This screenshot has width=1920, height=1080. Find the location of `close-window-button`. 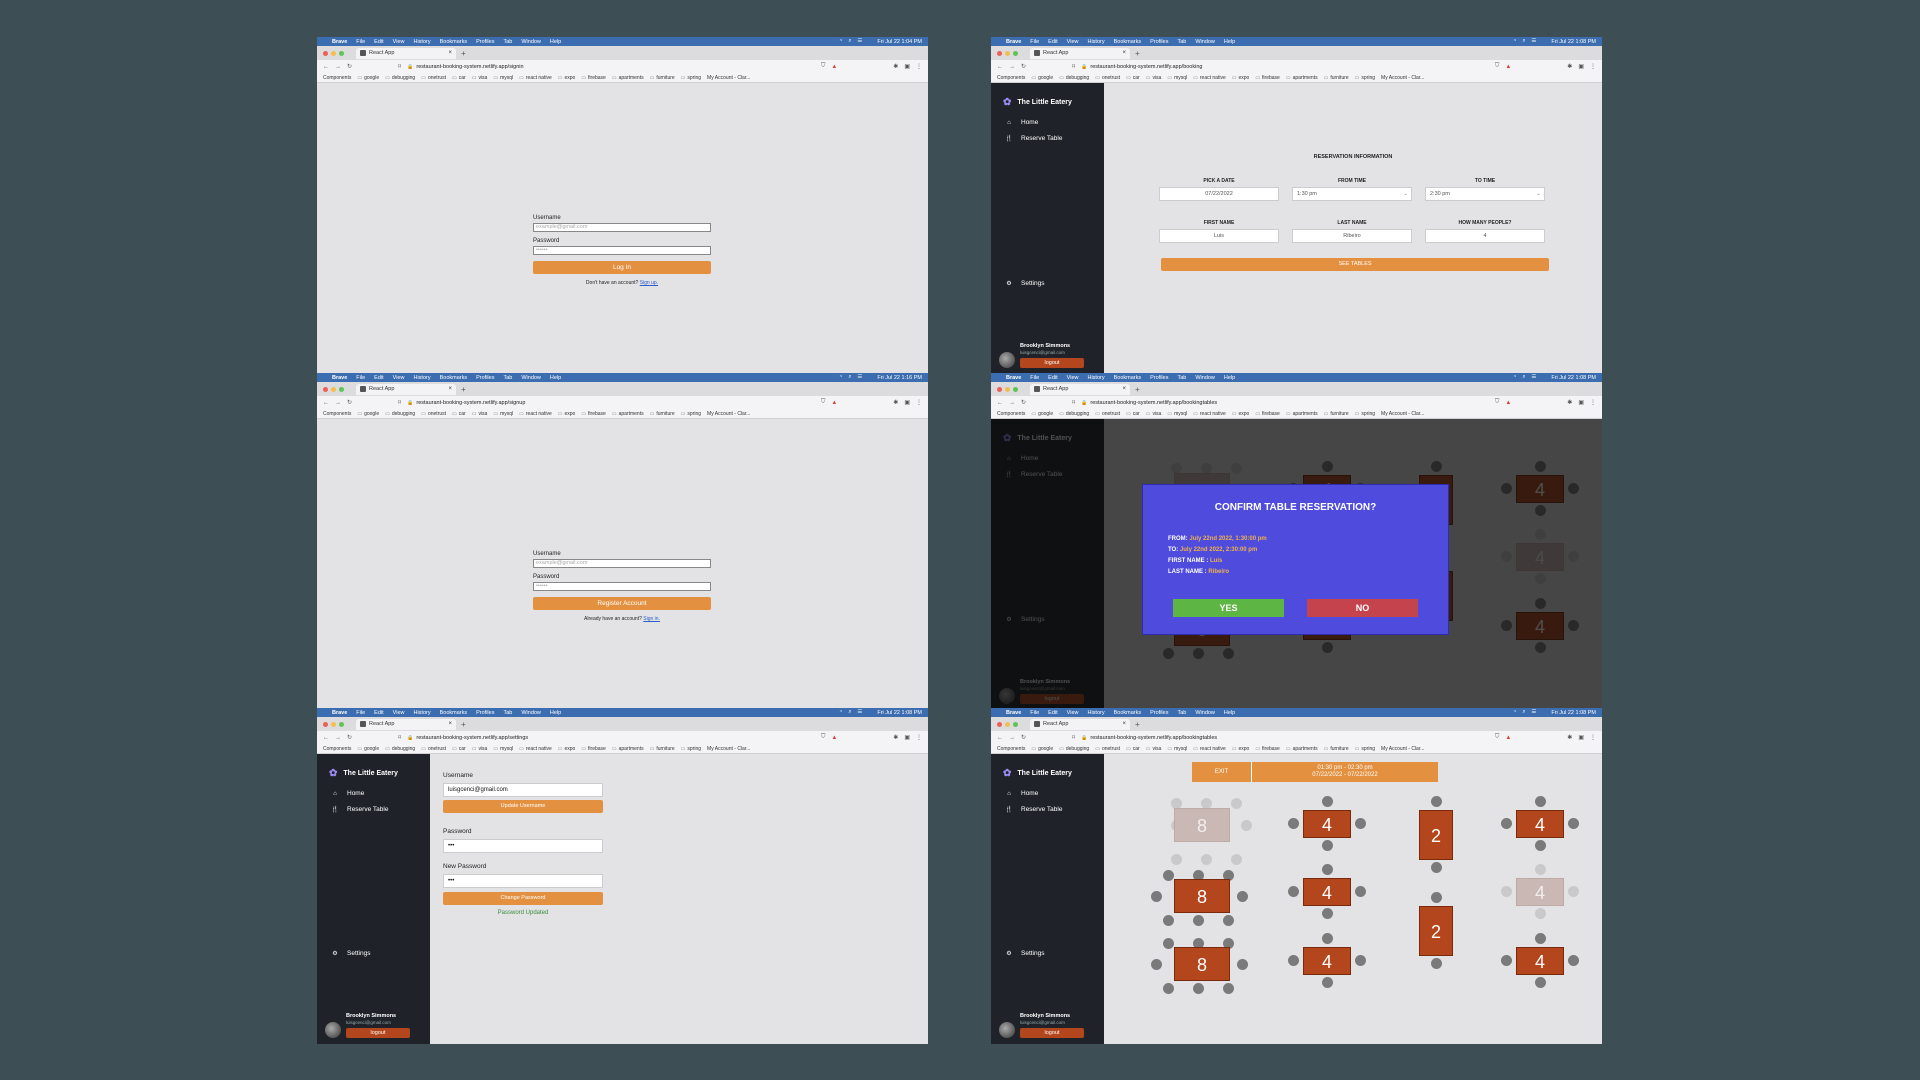

close-window-button is located at coordinates (325, 389).